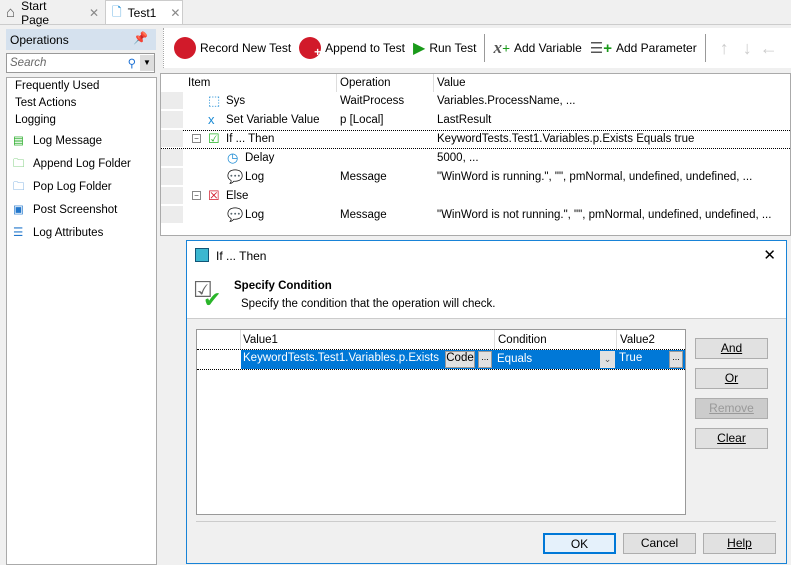  What do you see at coordinates (283, 286) in the screenshot?
I see `dialog-heading: Specify Condition` at bounding box center [283, 286].